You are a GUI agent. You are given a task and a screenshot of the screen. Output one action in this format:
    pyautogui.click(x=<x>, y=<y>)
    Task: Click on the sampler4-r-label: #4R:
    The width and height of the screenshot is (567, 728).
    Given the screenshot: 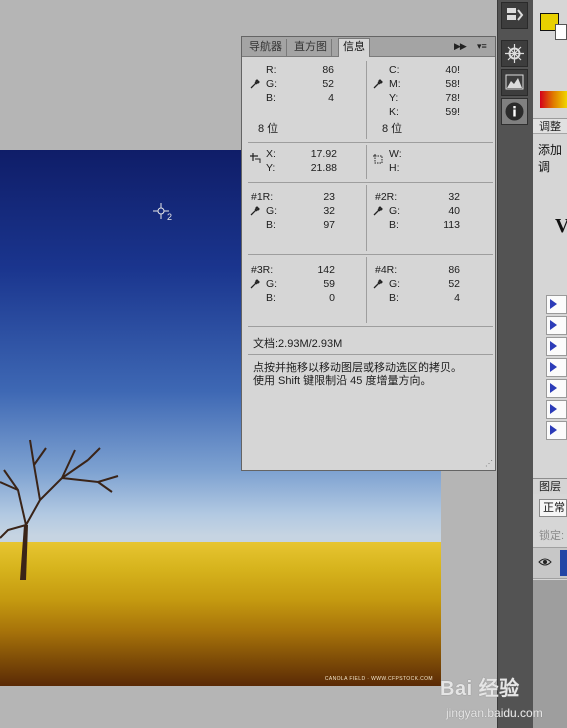 What is the action you would take?
    pyautogui.click(x=386, y=270)
    